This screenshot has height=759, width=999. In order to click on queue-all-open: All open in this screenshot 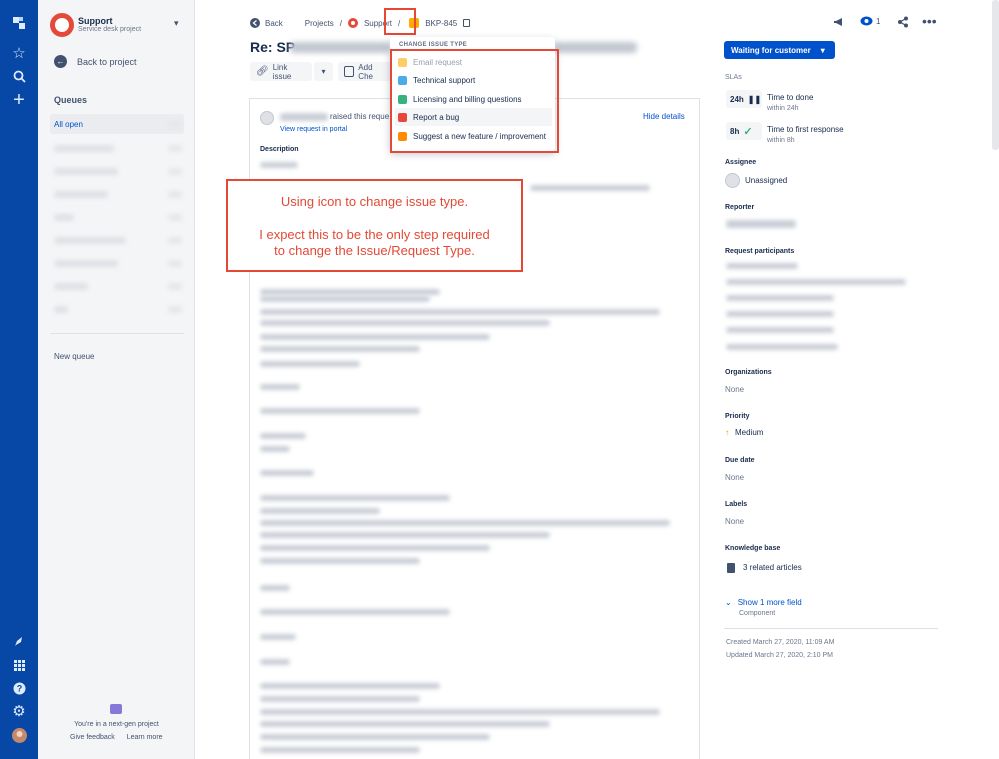, I will do `click(117, 124)`.